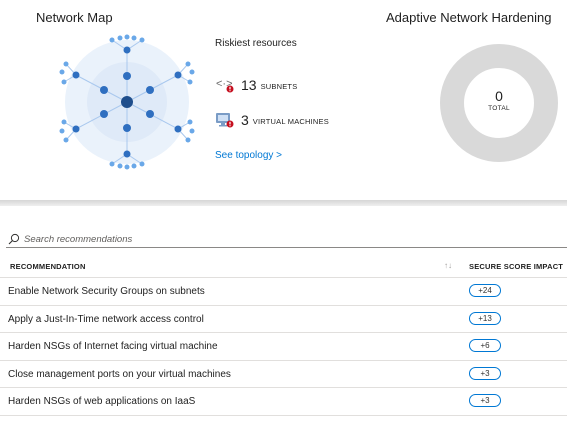  Describe the element at coordinates (485, 318) in the screenshot. I see `score-impact-badge: +13` at that location.